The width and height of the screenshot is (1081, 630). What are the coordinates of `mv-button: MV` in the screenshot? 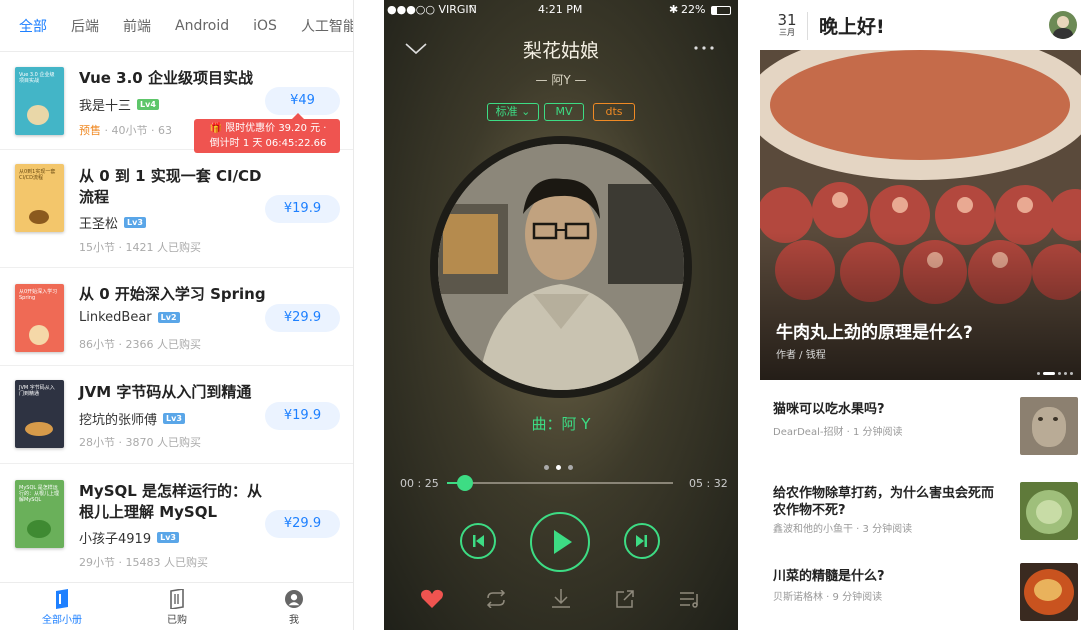 It's located at (564, 112).